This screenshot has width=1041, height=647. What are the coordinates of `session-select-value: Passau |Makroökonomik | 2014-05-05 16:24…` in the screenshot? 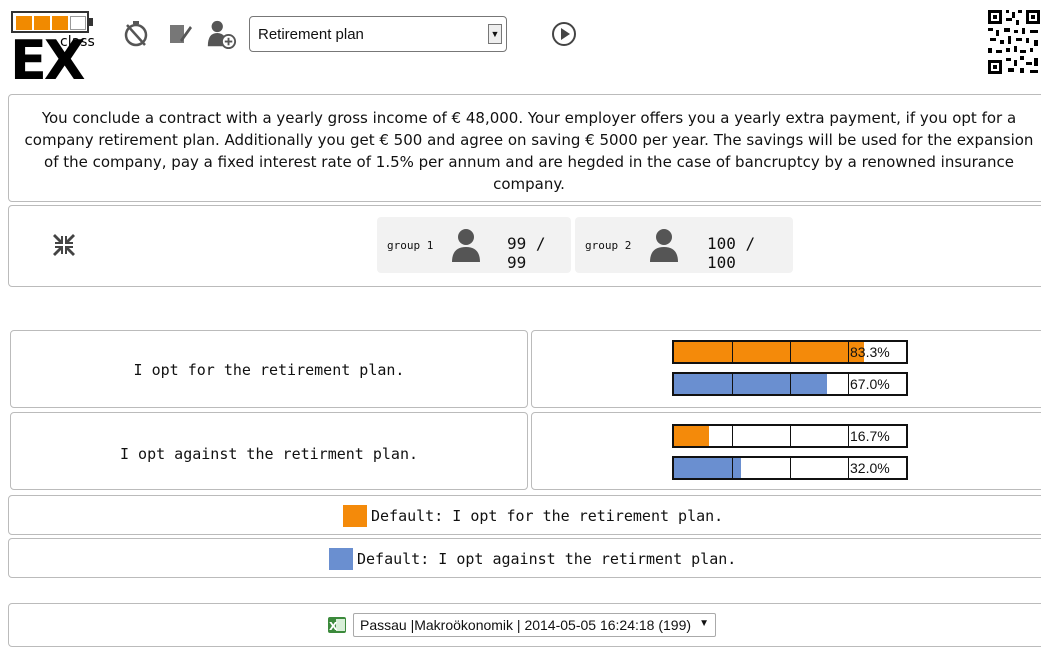 It's located at (526, 625).